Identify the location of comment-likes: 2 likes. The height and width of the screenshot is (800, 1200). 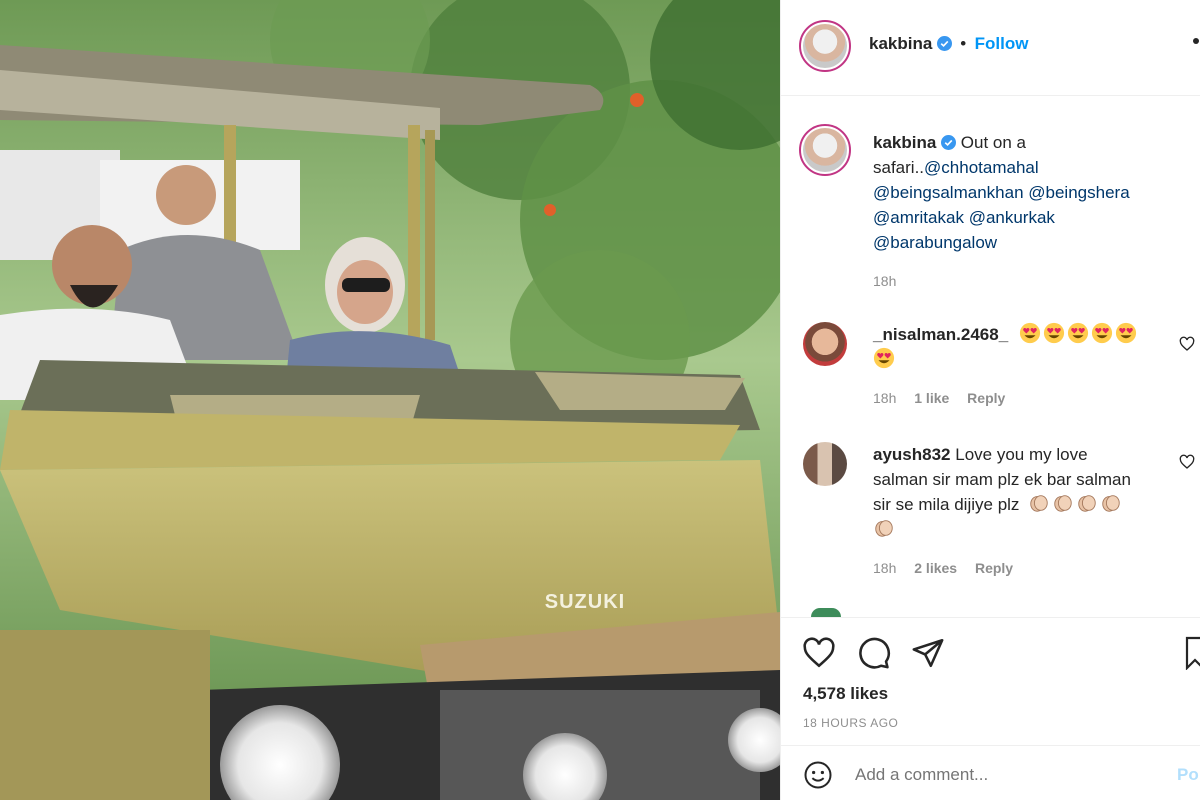
(935, 568).